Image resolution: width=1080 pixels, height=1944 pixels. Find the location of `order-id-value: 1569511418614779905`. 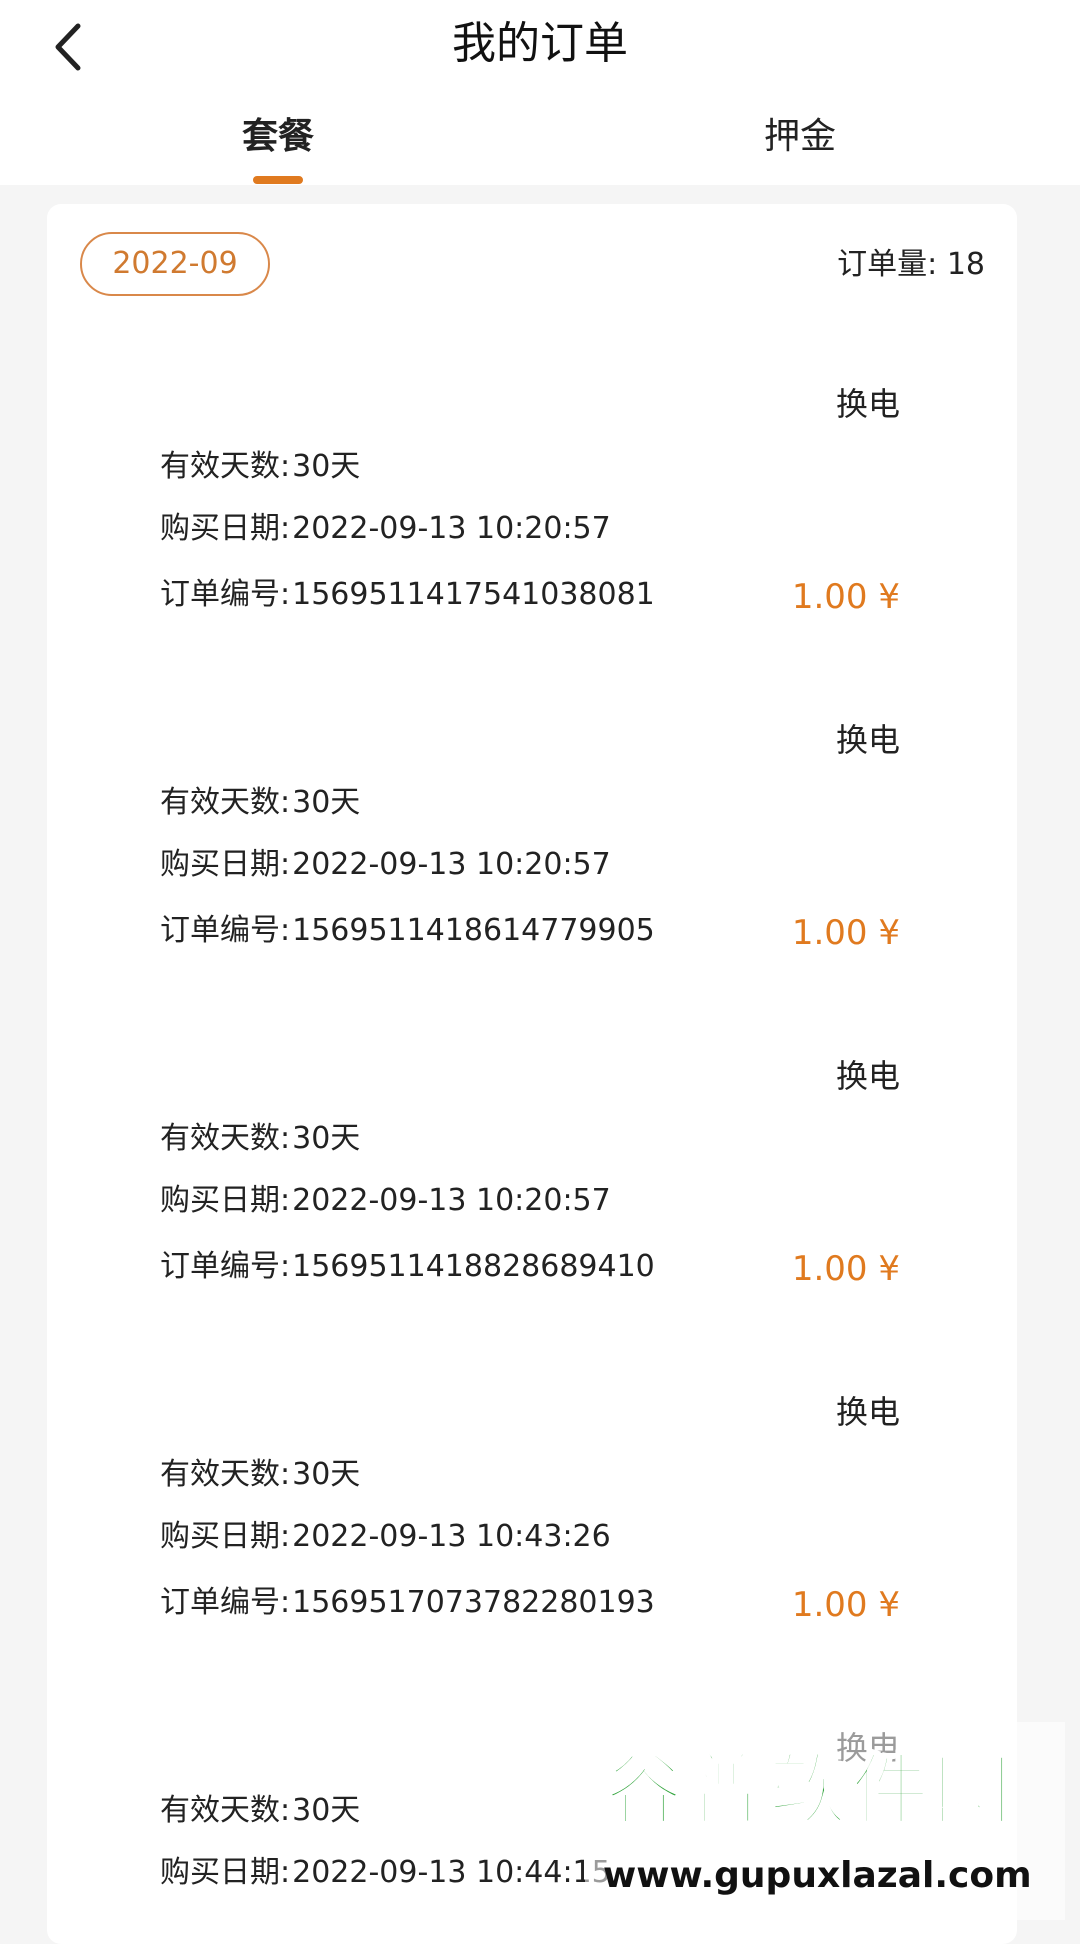

order-id-value: 1569511418614779905 is located at coordinates (473, 930).